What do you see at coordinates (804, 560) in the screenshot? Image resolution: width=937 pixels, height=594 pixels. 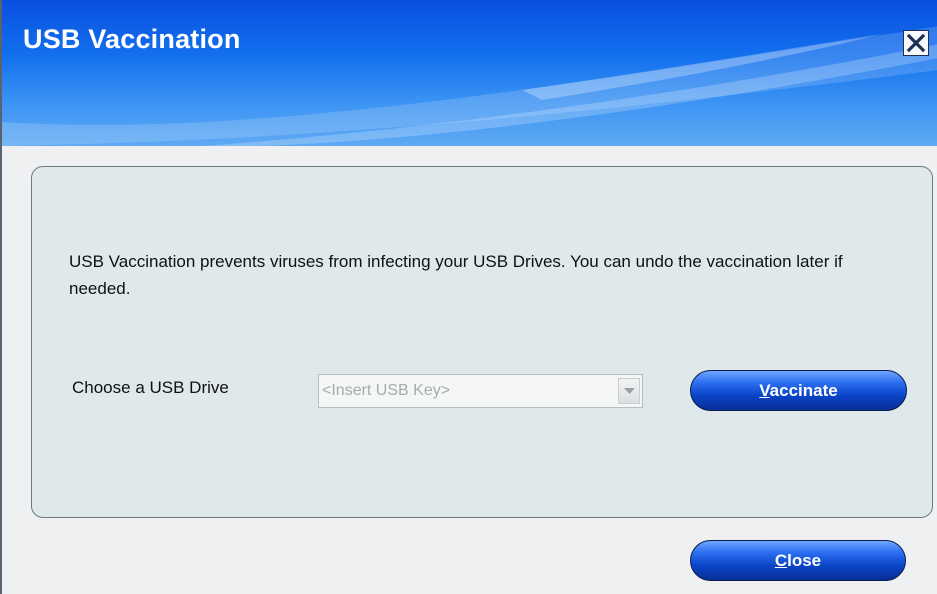 I see `close-button-label: lose` at bounding box center [804, 560].